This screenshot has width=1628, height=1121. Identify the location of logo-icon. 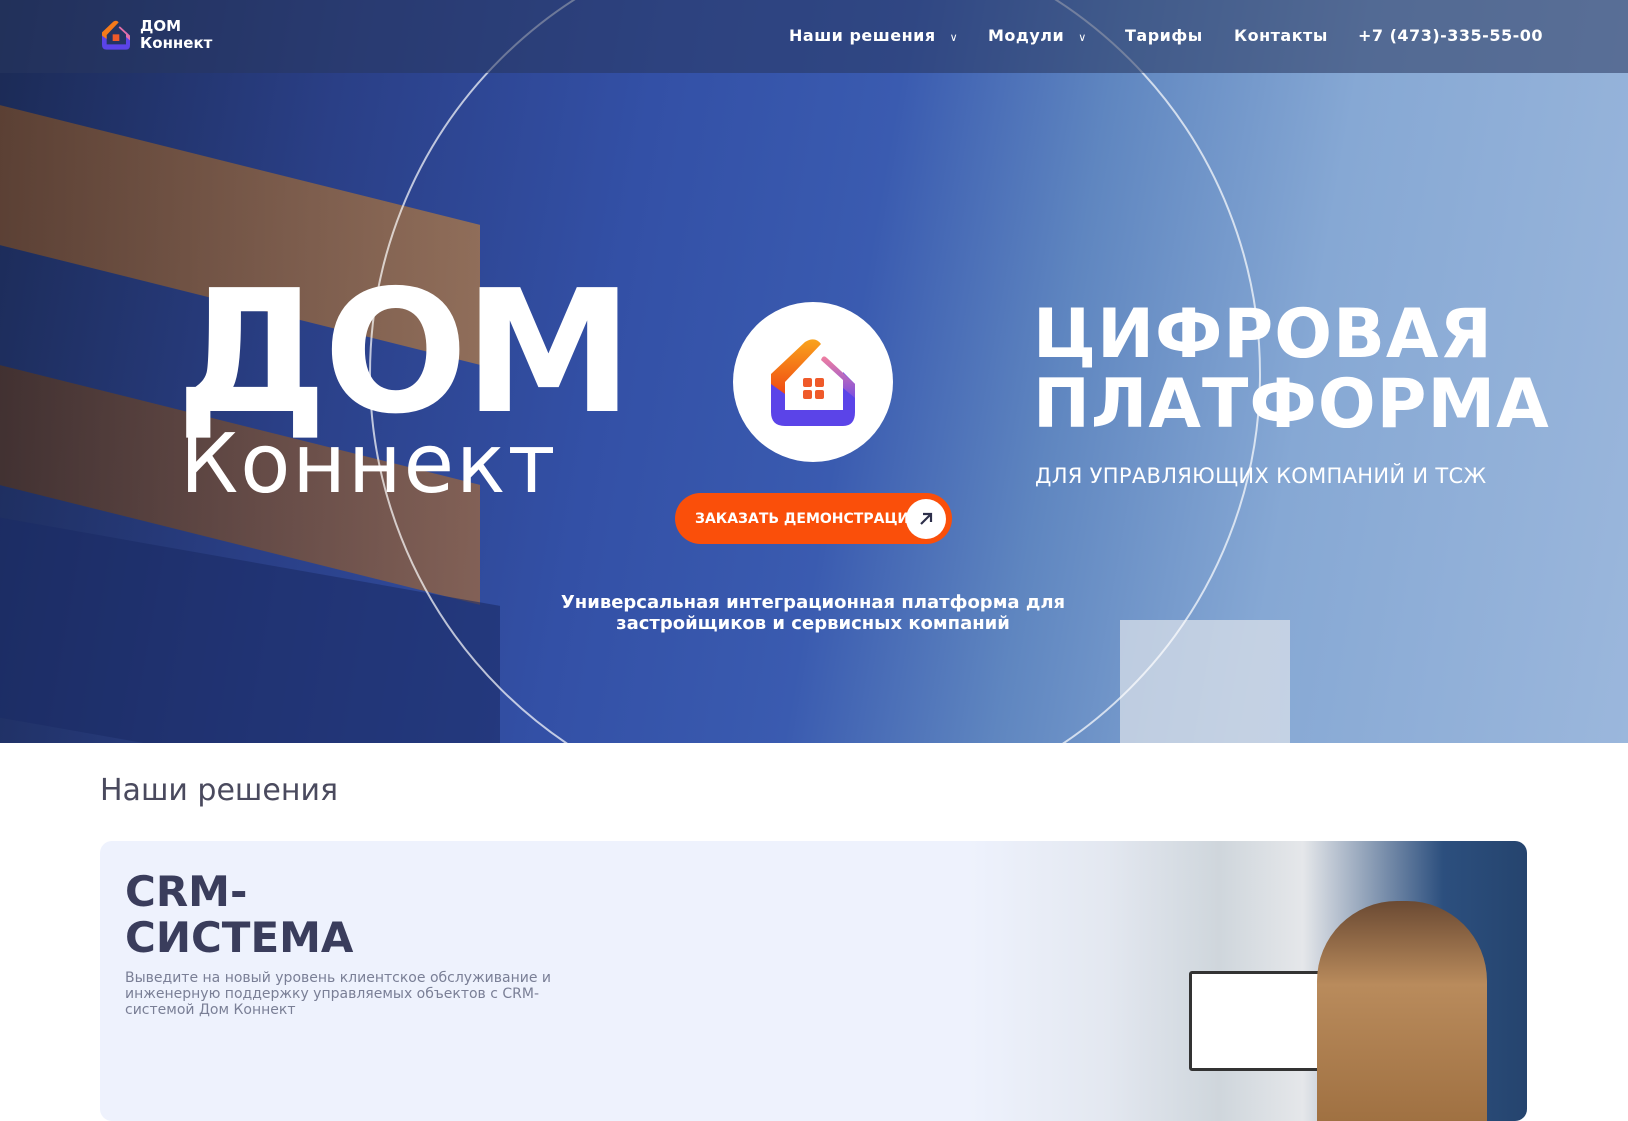
(116, 35).